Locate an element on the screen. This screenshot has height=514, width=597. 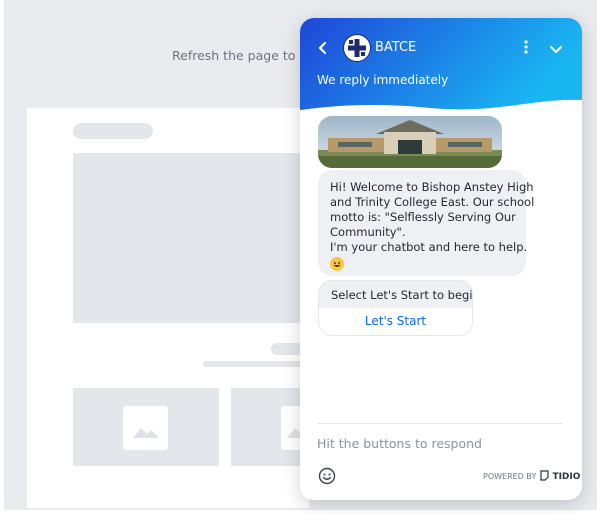
lets-start-button: Let's Start is located at coordinates (395, 321).